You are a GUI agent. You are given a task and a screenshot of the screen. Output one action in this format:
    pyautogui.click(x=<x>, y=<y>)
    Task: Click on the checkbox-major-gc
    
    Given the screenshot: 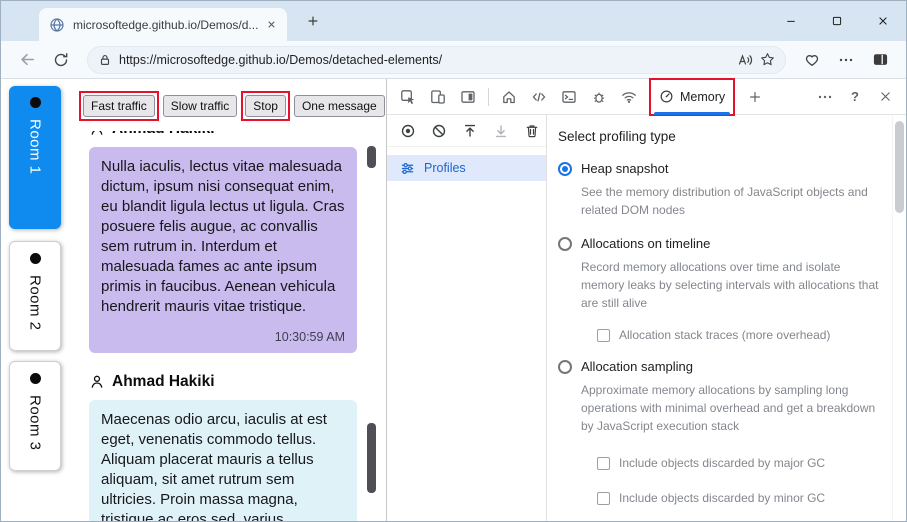 What is the action you would take?
    pyautogui.click(x=603, y=463)
    